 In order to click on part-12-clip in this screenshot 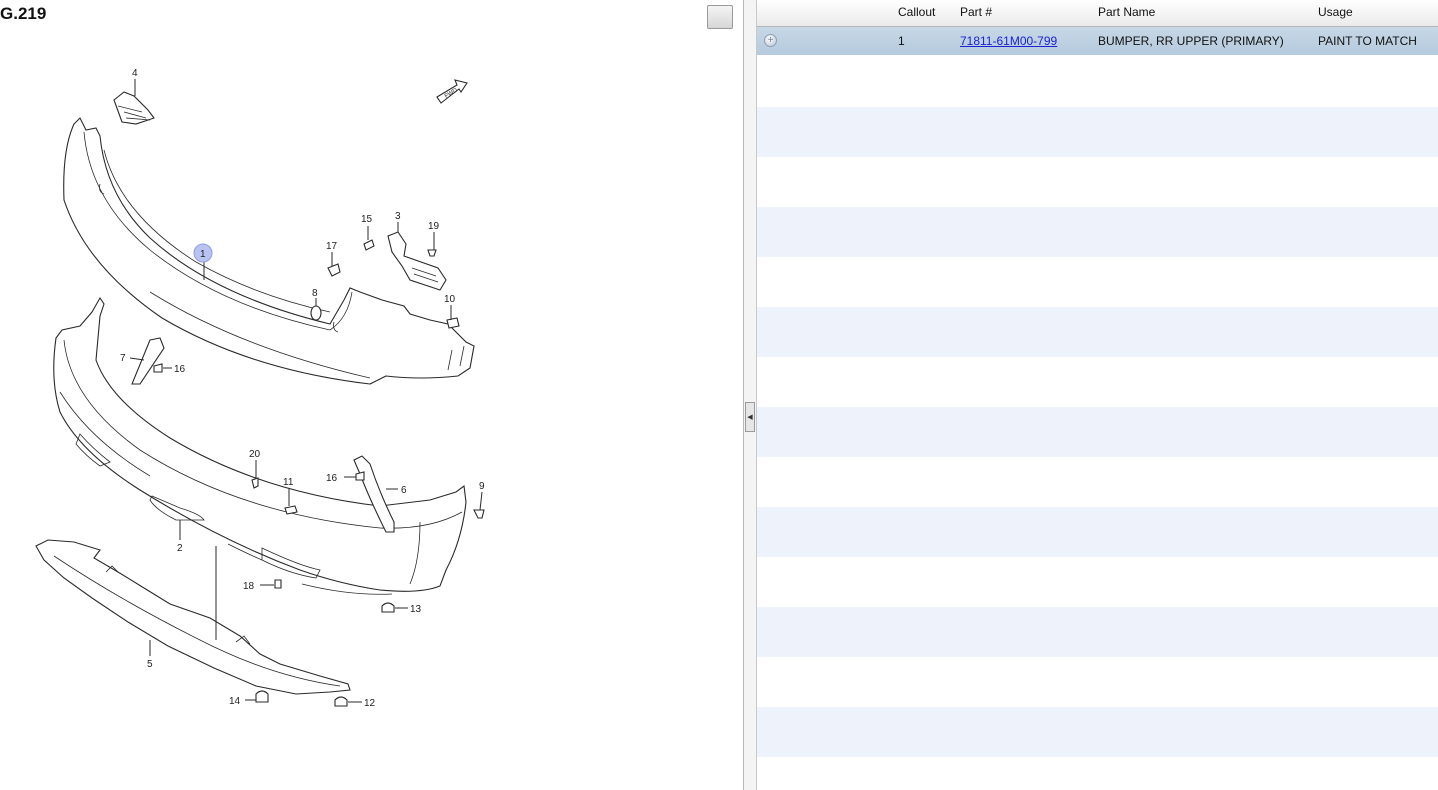, I will do `click(341, 701)`.